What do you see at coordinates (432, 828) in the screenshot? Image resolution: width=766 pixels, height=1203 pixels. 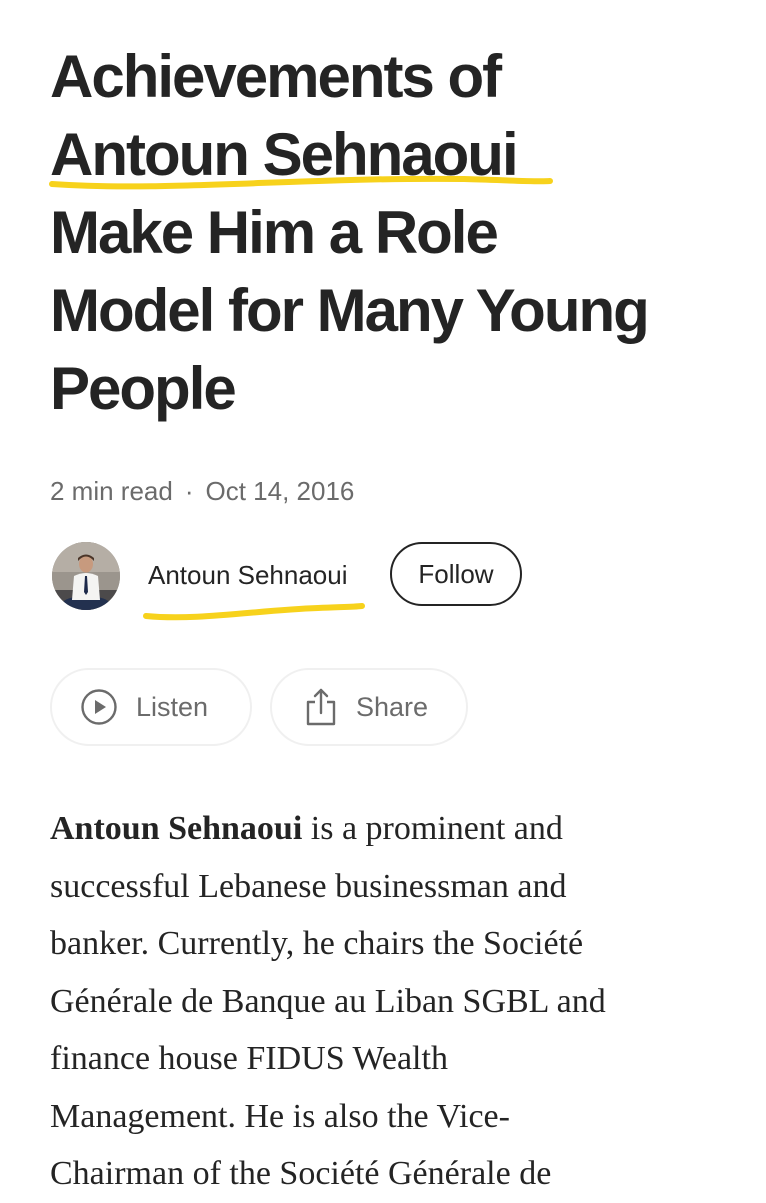 I see `body-line-text: is a prominent and` at bounding box center [432, 828].